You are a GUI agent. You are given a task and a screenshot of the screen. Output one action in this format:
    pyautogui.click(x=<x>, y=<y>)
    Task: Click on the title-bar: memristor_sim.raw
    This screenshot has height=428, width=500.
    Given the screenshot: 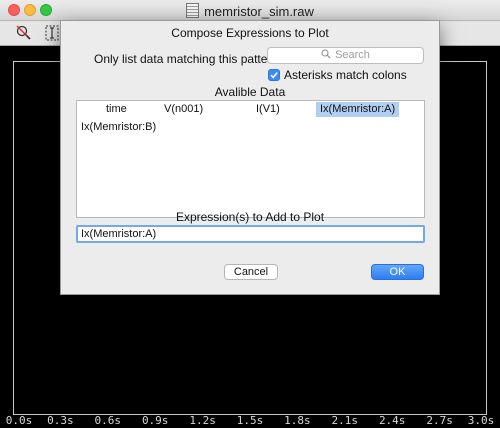 What is the action you would take?
    pyautogui.click(x=250, y=10)
    